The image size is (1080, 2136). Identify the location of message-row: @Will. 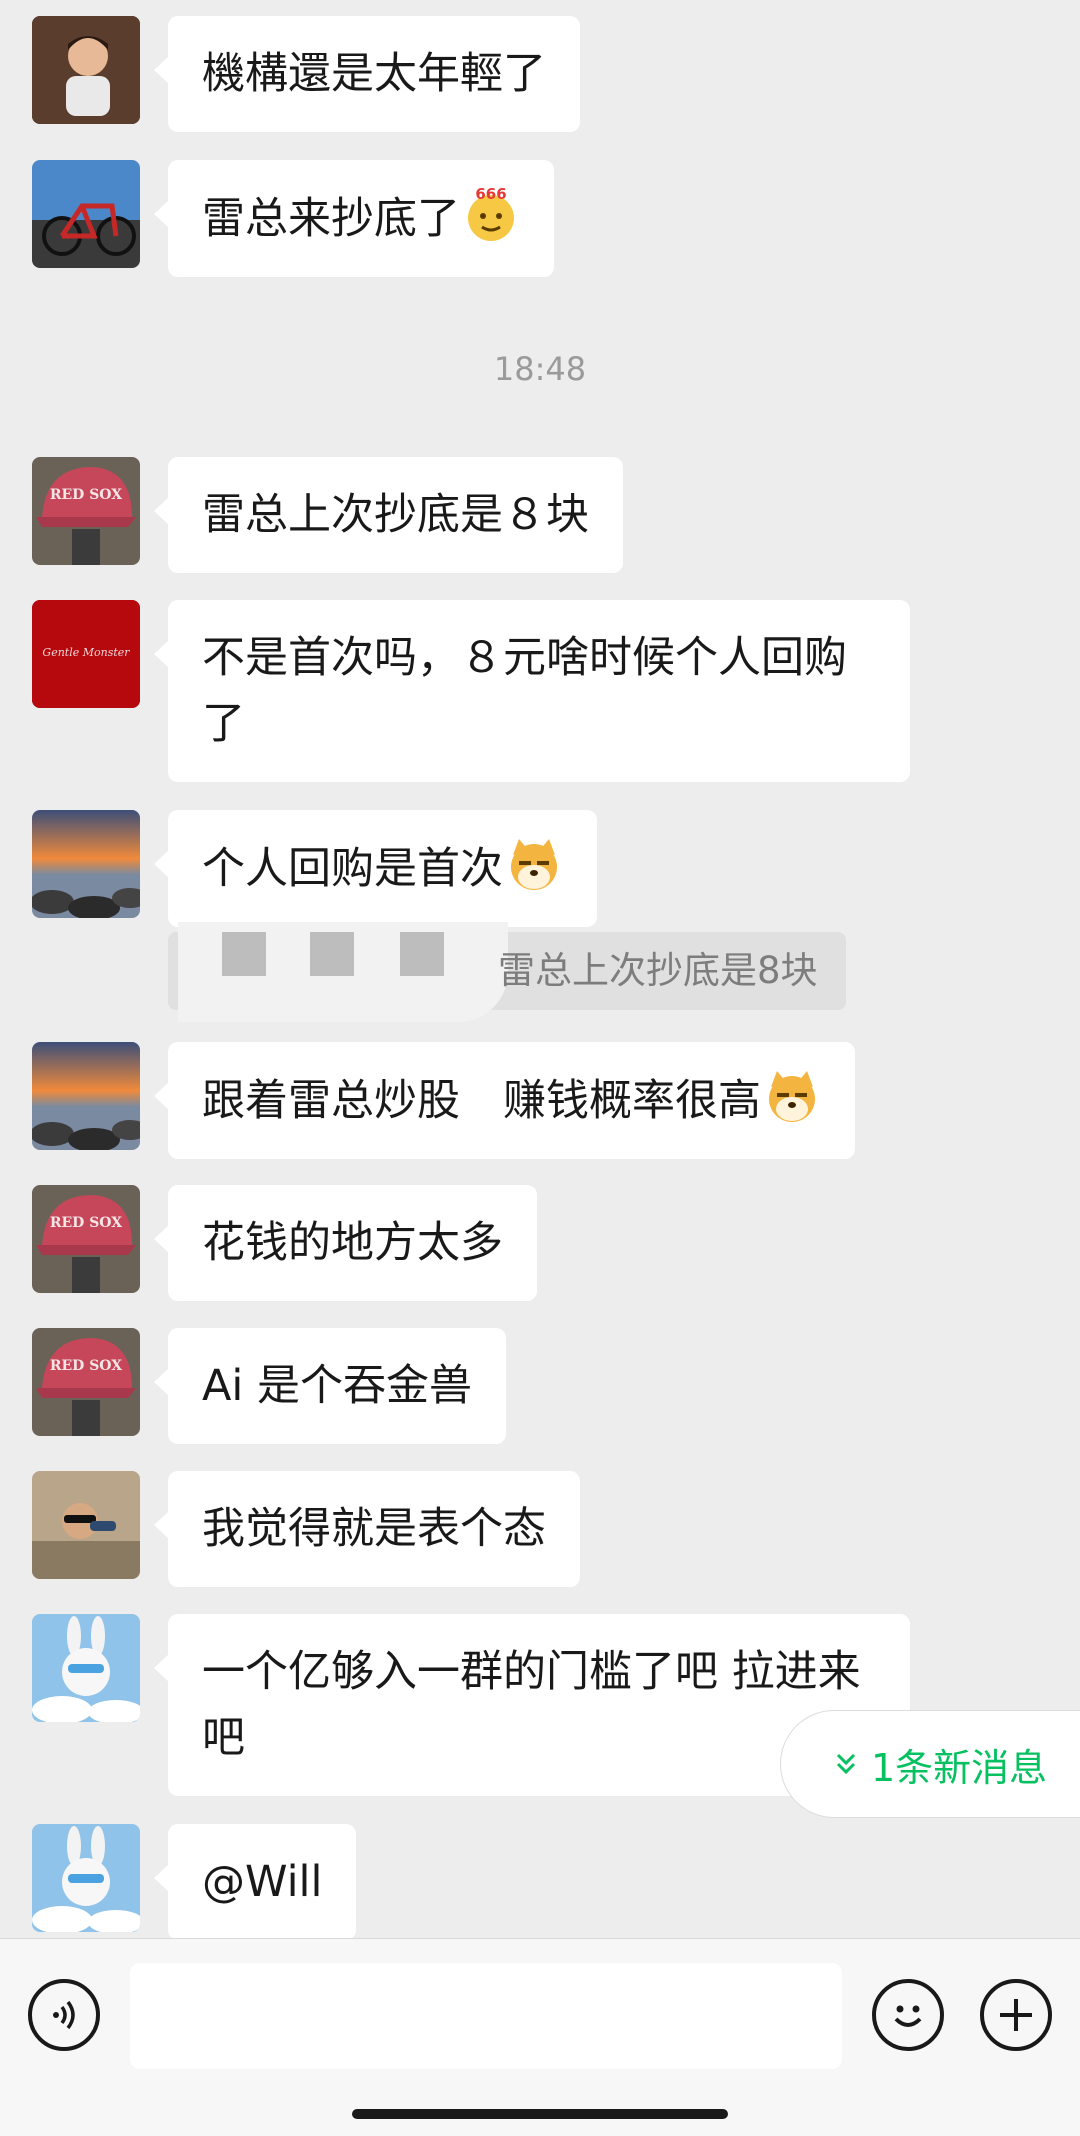
(194, 1881).